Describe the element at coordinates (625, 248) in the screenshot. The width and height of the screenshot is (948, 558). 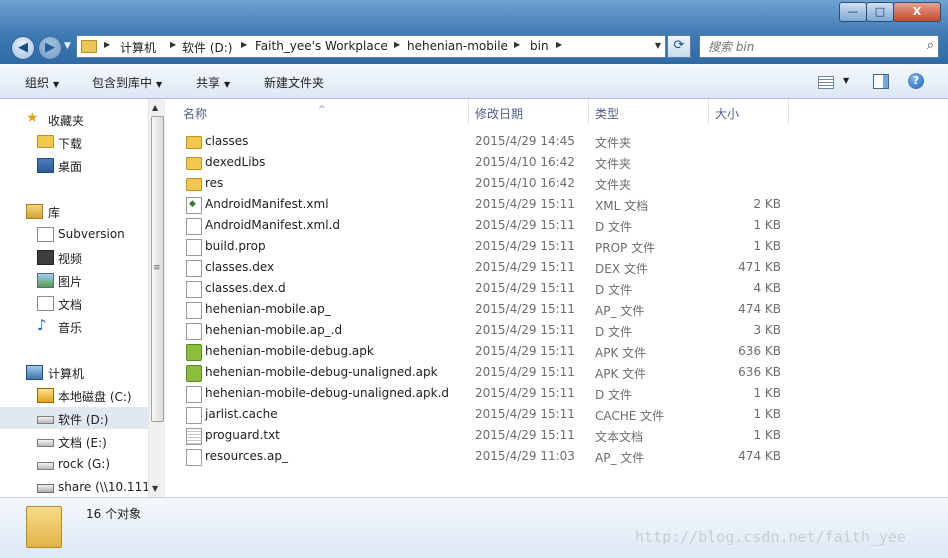
I see `file-type: PROP 文件` at that location.